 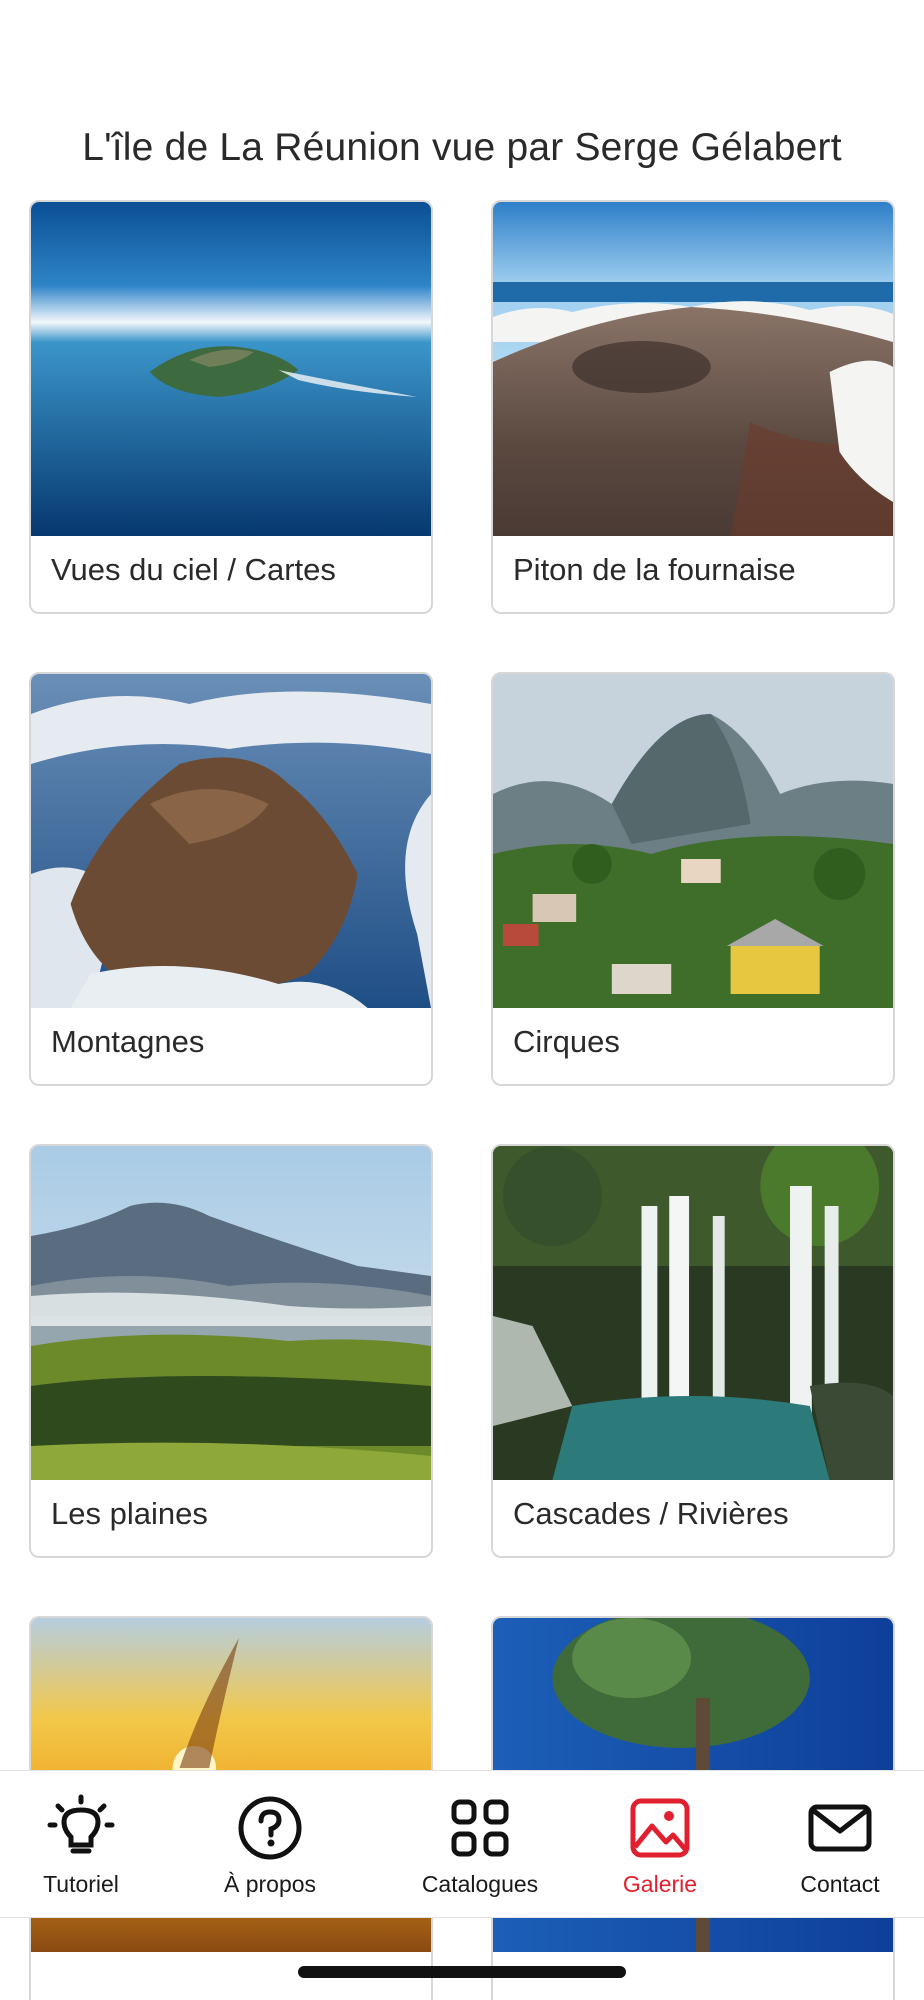 What do you see at coordinates (462, 1972) in the screenshot?
I see `home-indicator` at bounding box center [462, 1972].